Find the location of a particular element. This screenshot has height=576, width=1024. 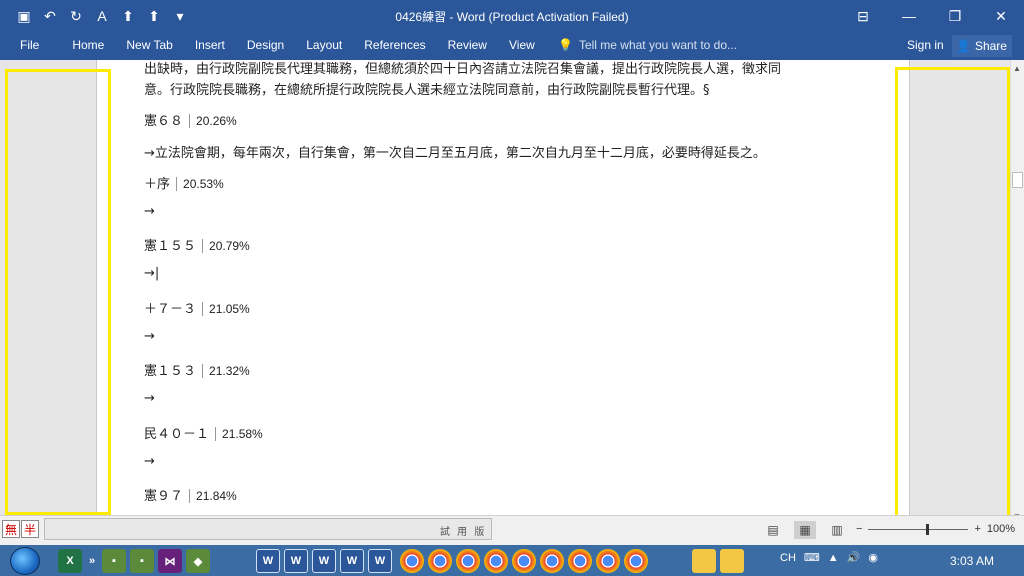

taskbar-chrome-group is located at coordinates (524, 561).